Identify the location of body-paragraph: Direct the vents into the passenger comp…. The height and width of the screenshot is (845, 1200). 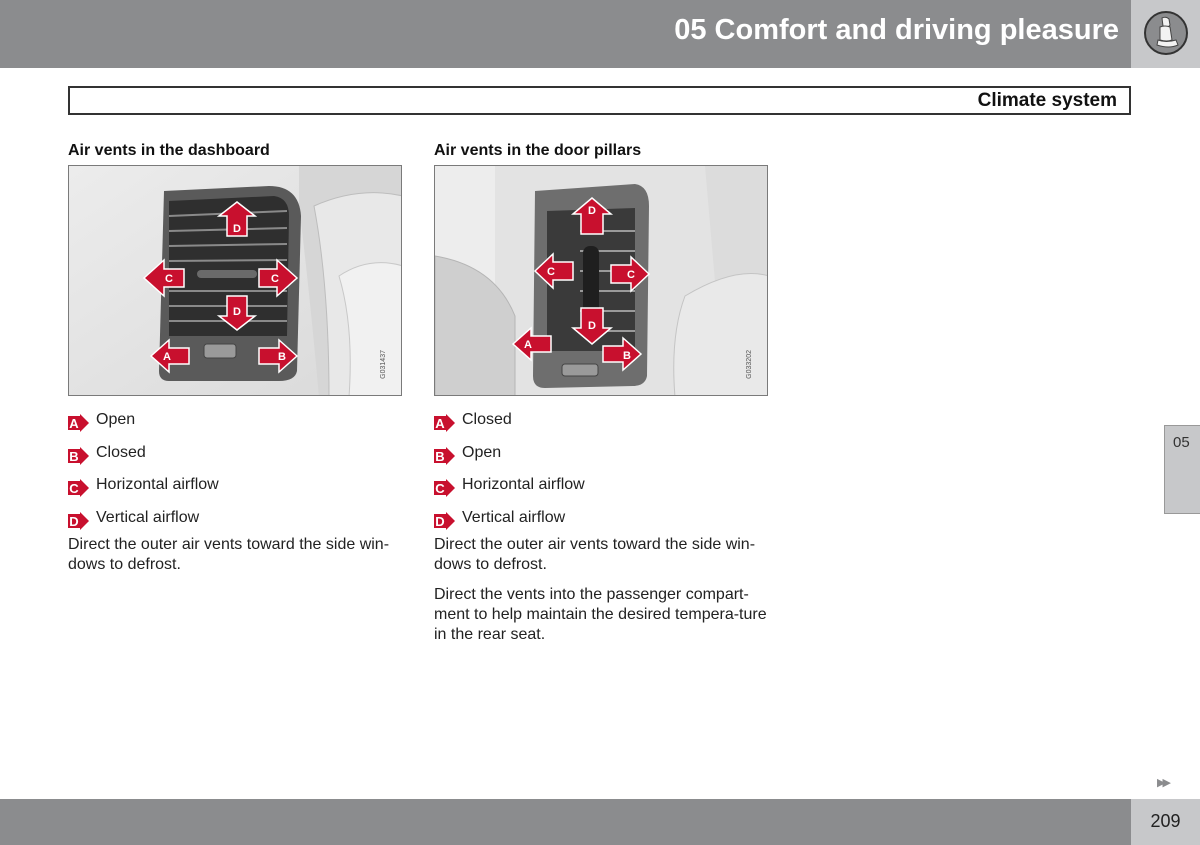
(600, 614).